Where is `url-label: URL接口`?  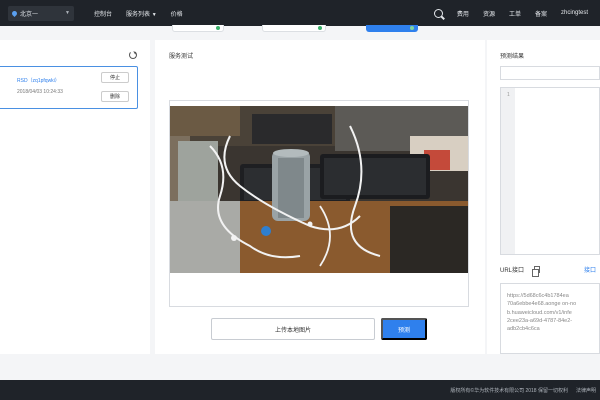 url-label: URL接口 is located at coordinates (512, 271).